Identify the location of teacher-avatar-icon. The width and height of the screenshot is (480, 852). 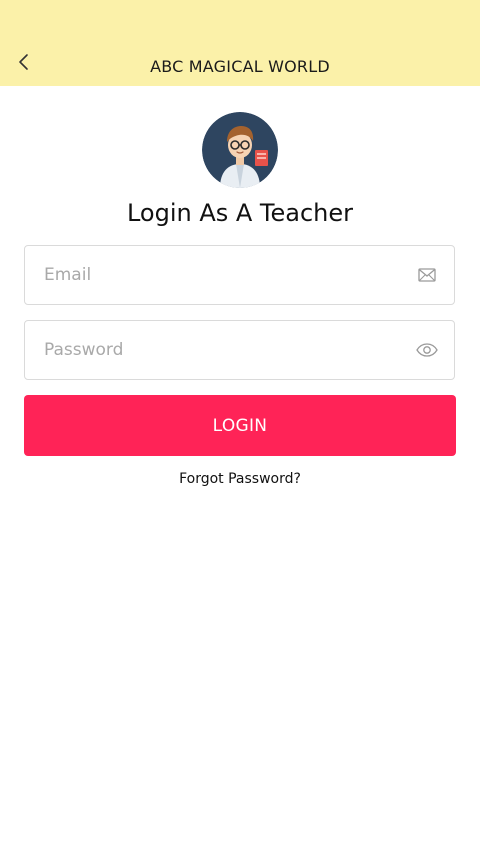
(240, 150).